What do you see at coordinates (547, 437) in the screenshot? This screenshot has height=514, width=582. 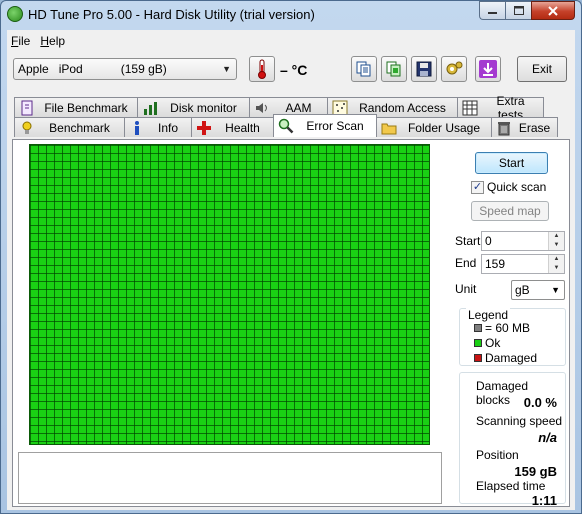 I see `scanning-speed-value: n/a` at bounding box center [547, 437].